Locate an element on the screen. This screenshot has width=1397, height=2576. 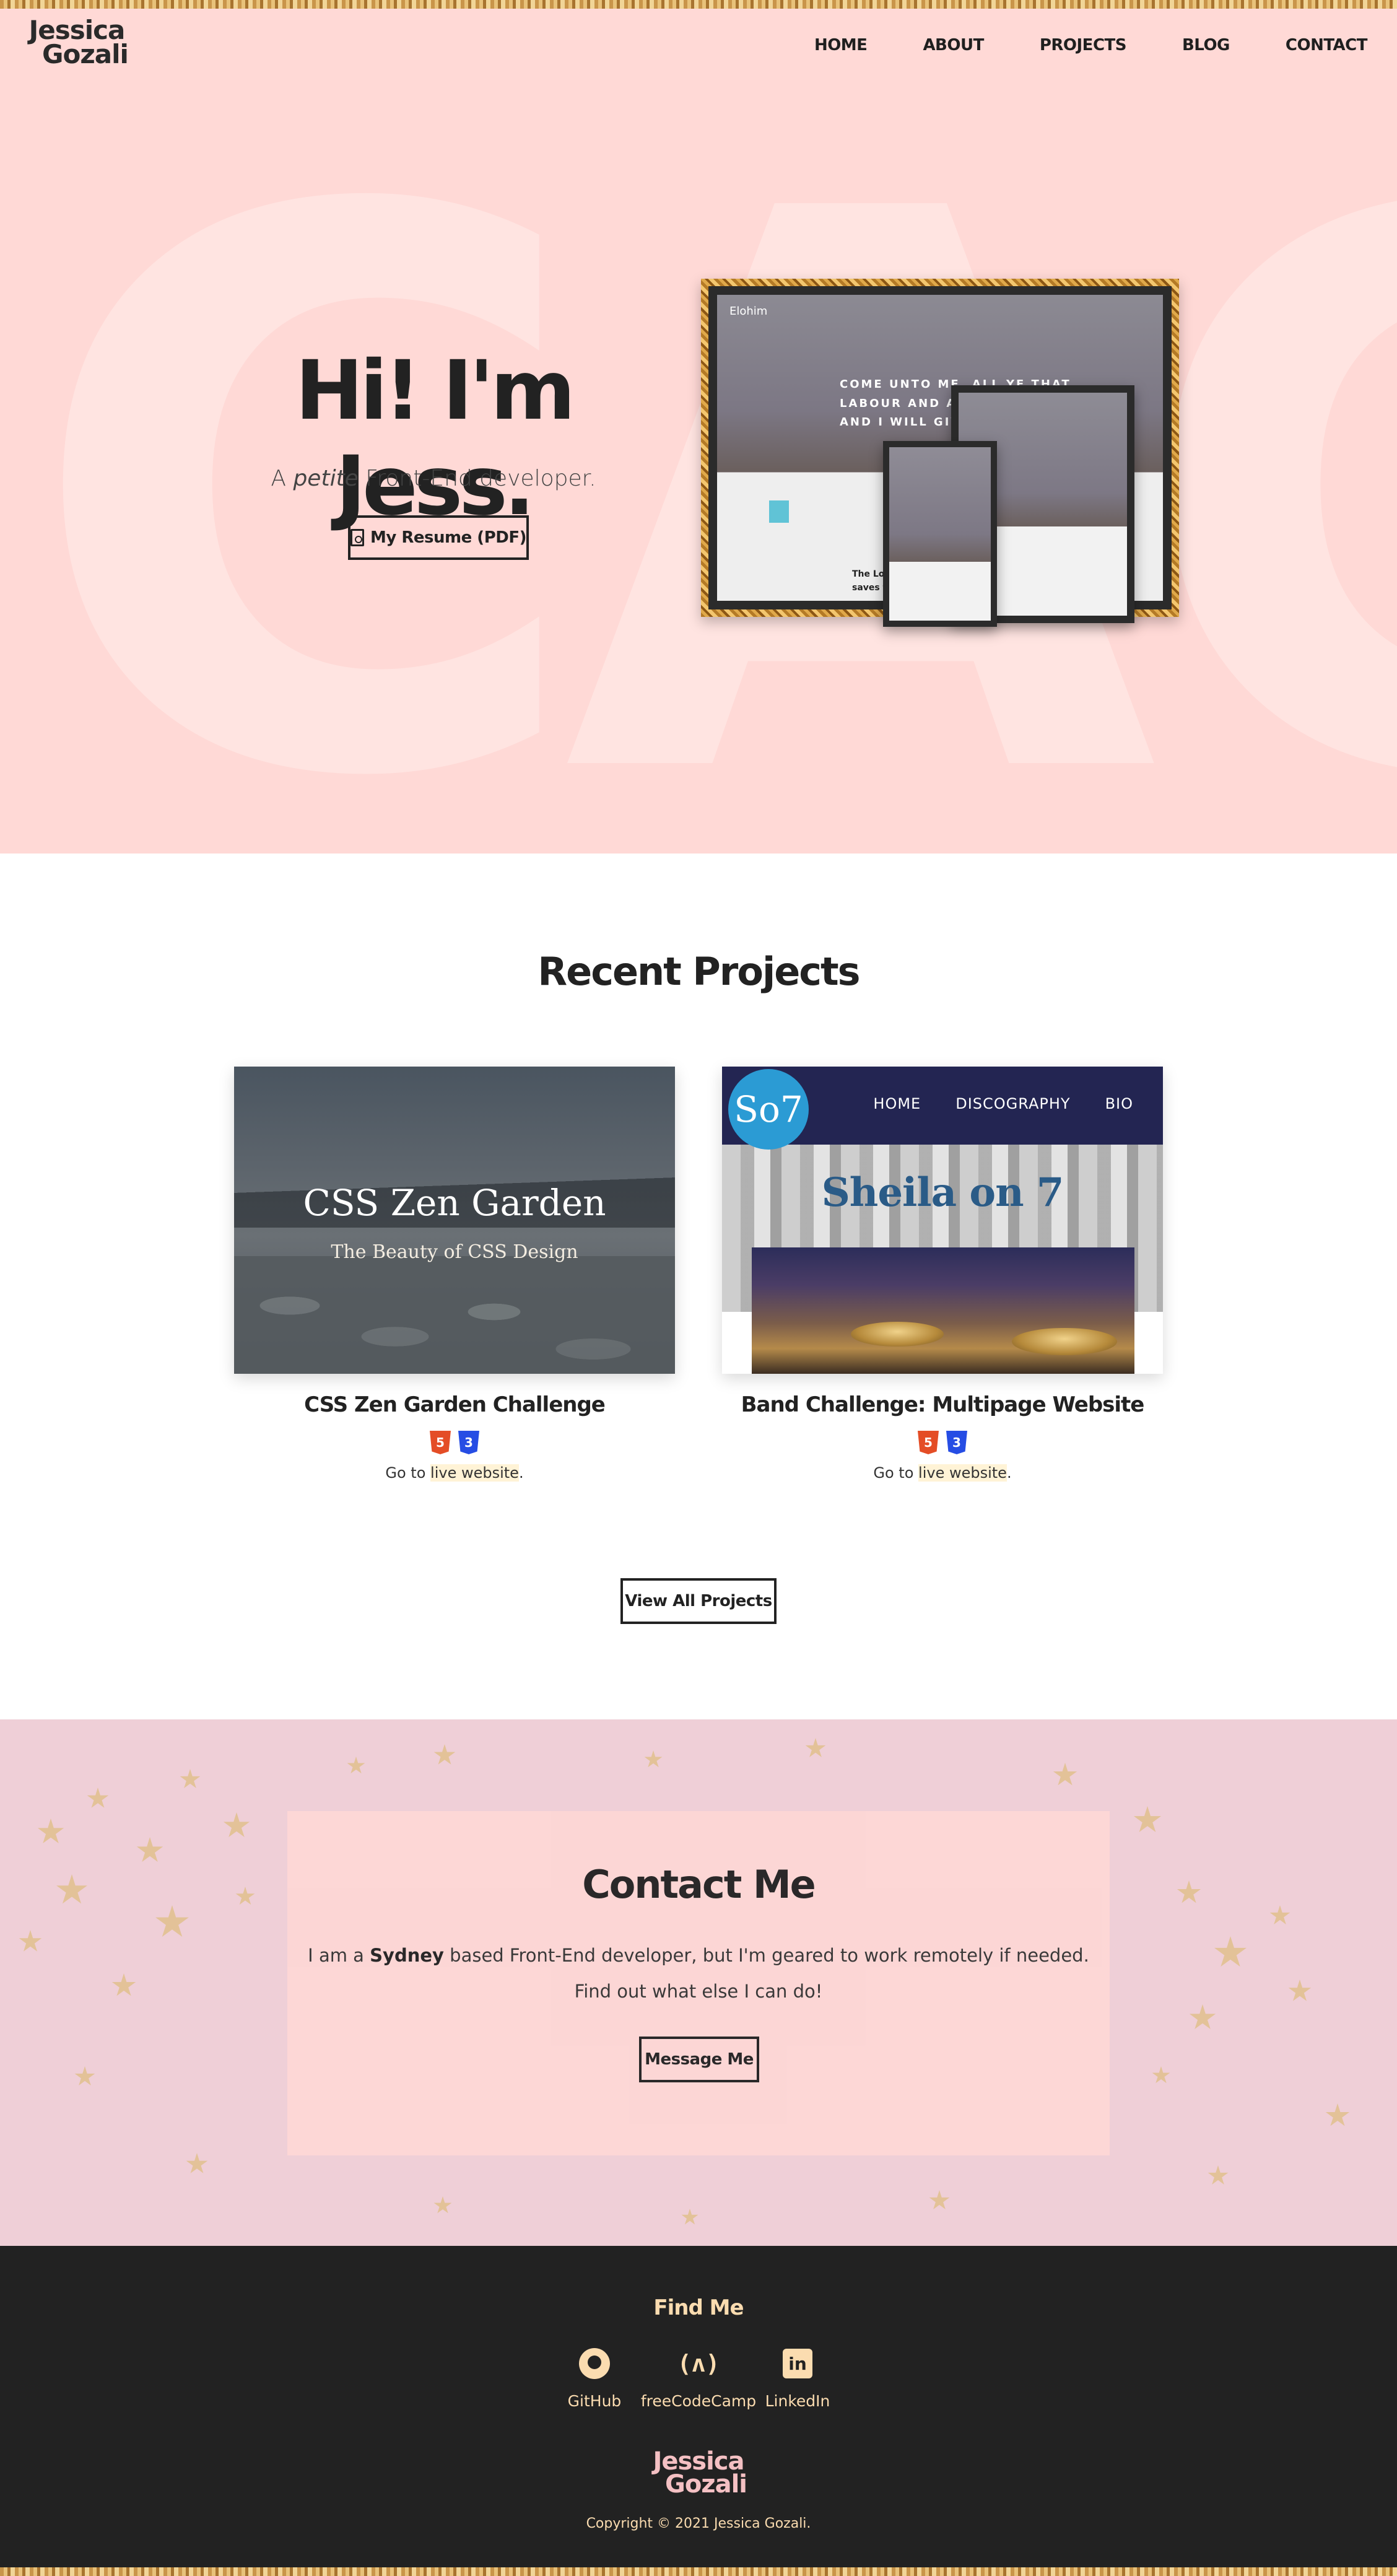
project-thumbnail-band: HOME DISCOGRAPHY BIO So7 Sheila on 7 is located at coordinates (942, 1220).